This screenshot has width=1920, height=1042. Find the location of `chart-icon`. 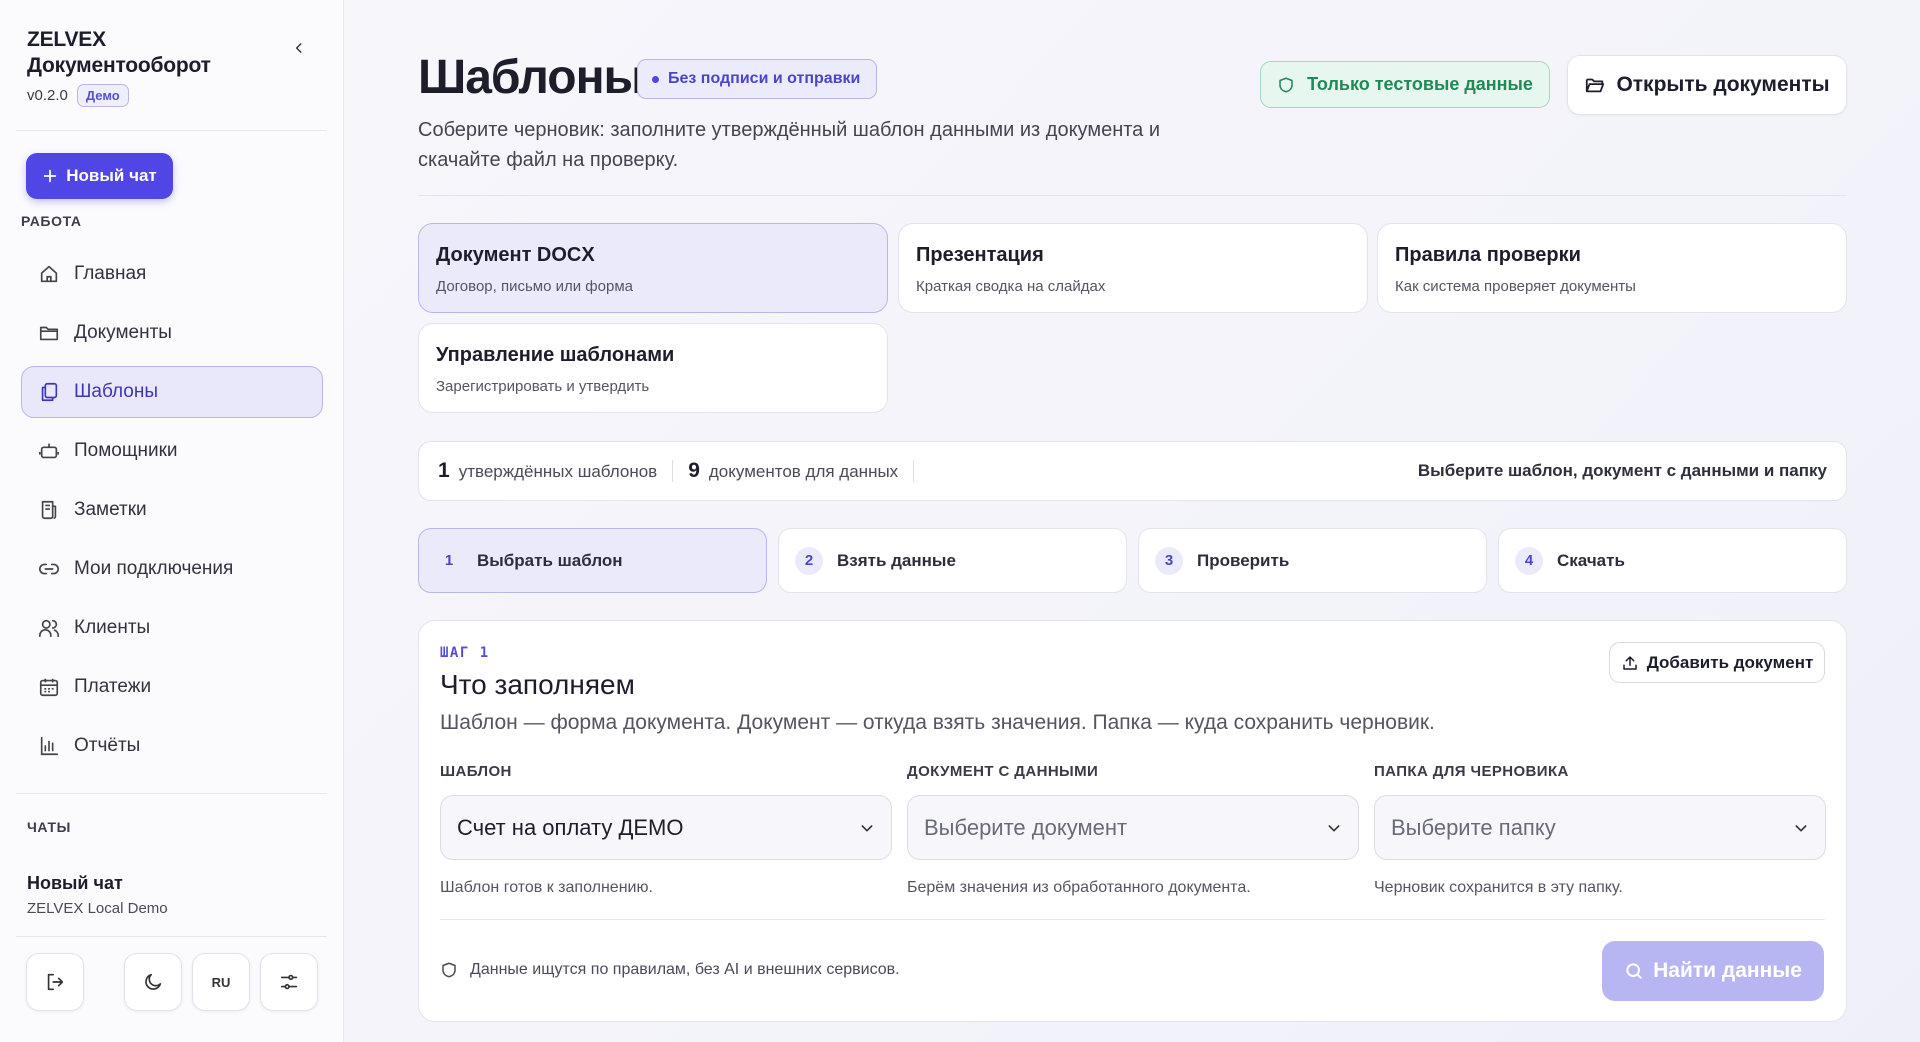

chart-icon is located at coordinates (49, 746).